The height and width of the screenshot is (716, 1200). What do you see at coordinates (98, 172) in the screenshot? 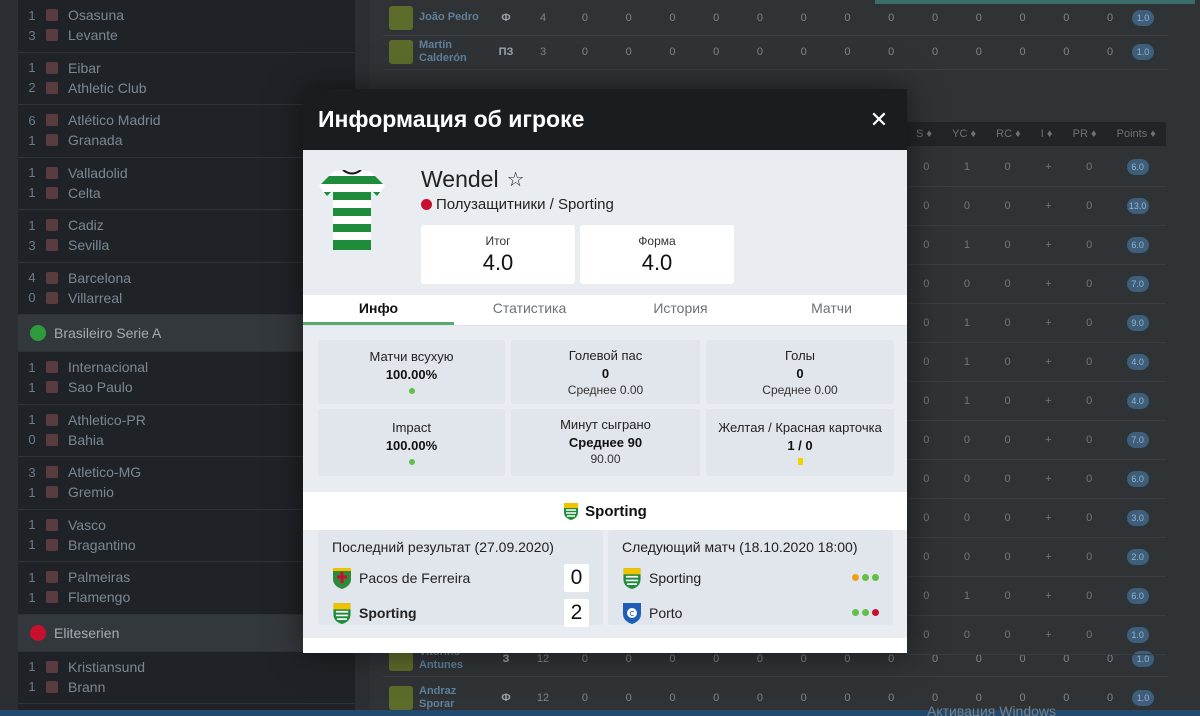
I see `home-team: Valladolid` at bounding box center [98, 172].